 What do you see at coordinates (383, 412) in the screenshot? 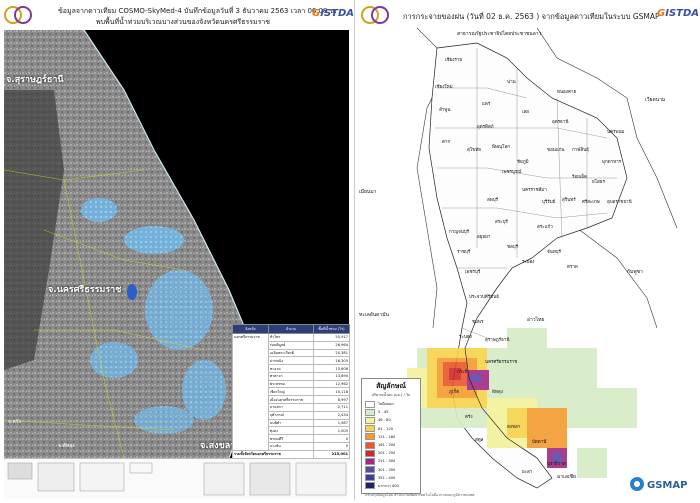
I see `legend-label: 5 - 45` at bounding box center [383, 412].